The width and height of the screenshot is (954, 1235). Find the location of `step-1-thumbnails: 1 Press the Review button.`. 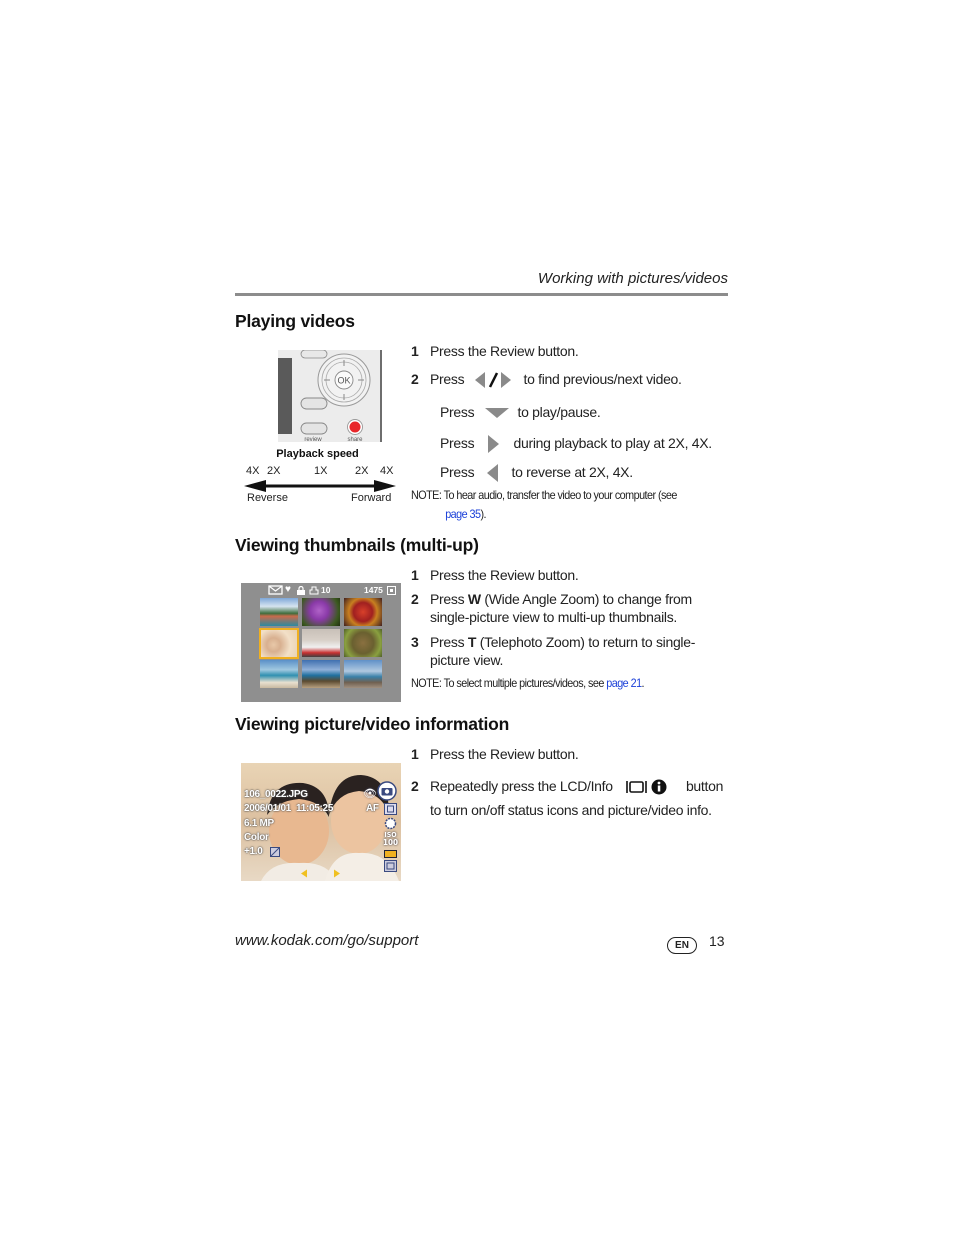

step-1-thumbnails: 1 Press the Review button. is located at coordinates (495, 575).